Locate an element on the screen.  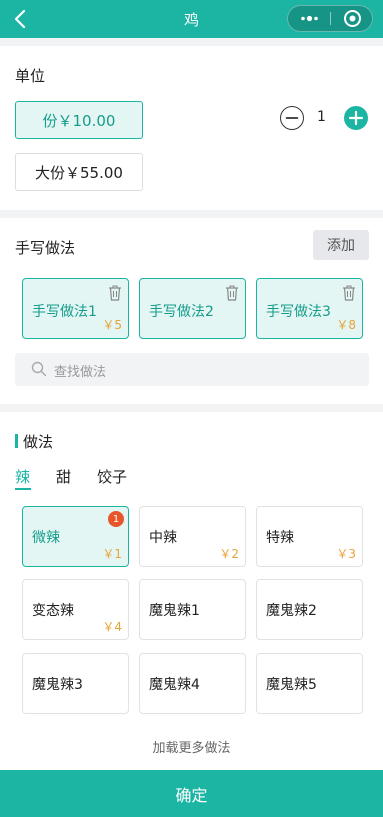
method-card: 魔鬼辣5 is located at coordinates (309, 683).